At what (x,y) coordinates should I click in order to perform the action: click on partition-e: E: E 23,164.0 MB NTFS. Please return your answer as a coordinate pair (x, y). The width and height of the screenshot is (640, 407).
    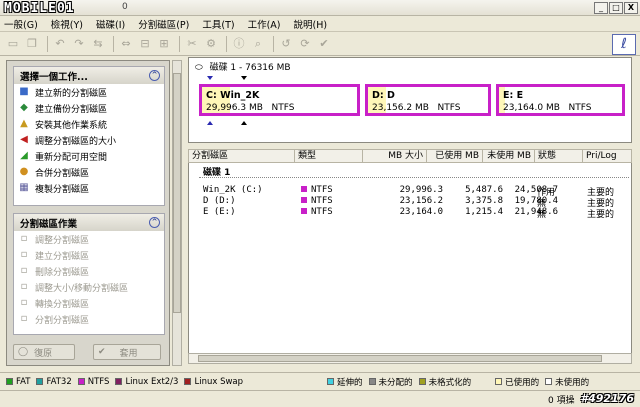
    Looking at the image, I should click on (560, 100).